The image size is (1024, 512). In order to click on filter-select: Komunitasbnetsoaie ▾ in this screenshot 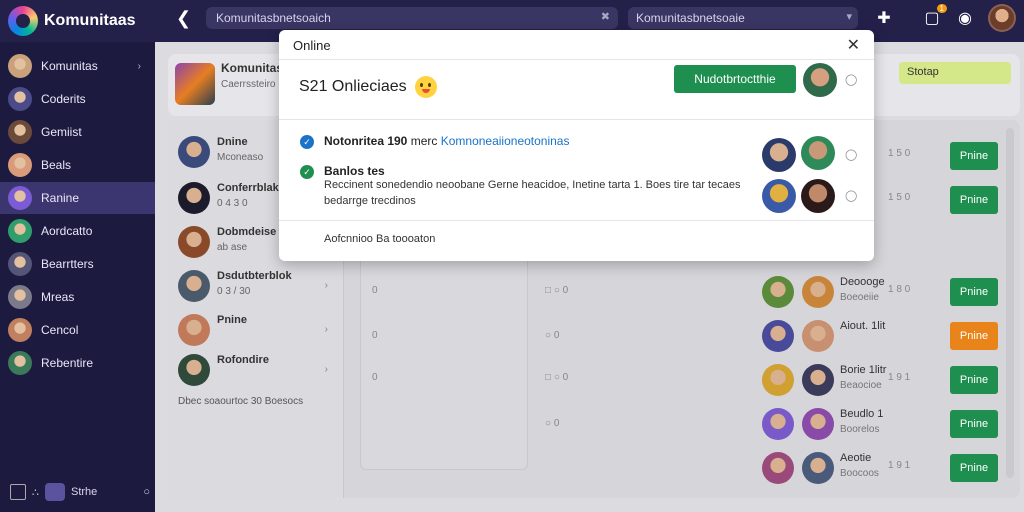, I will do `click(743, 18)`.